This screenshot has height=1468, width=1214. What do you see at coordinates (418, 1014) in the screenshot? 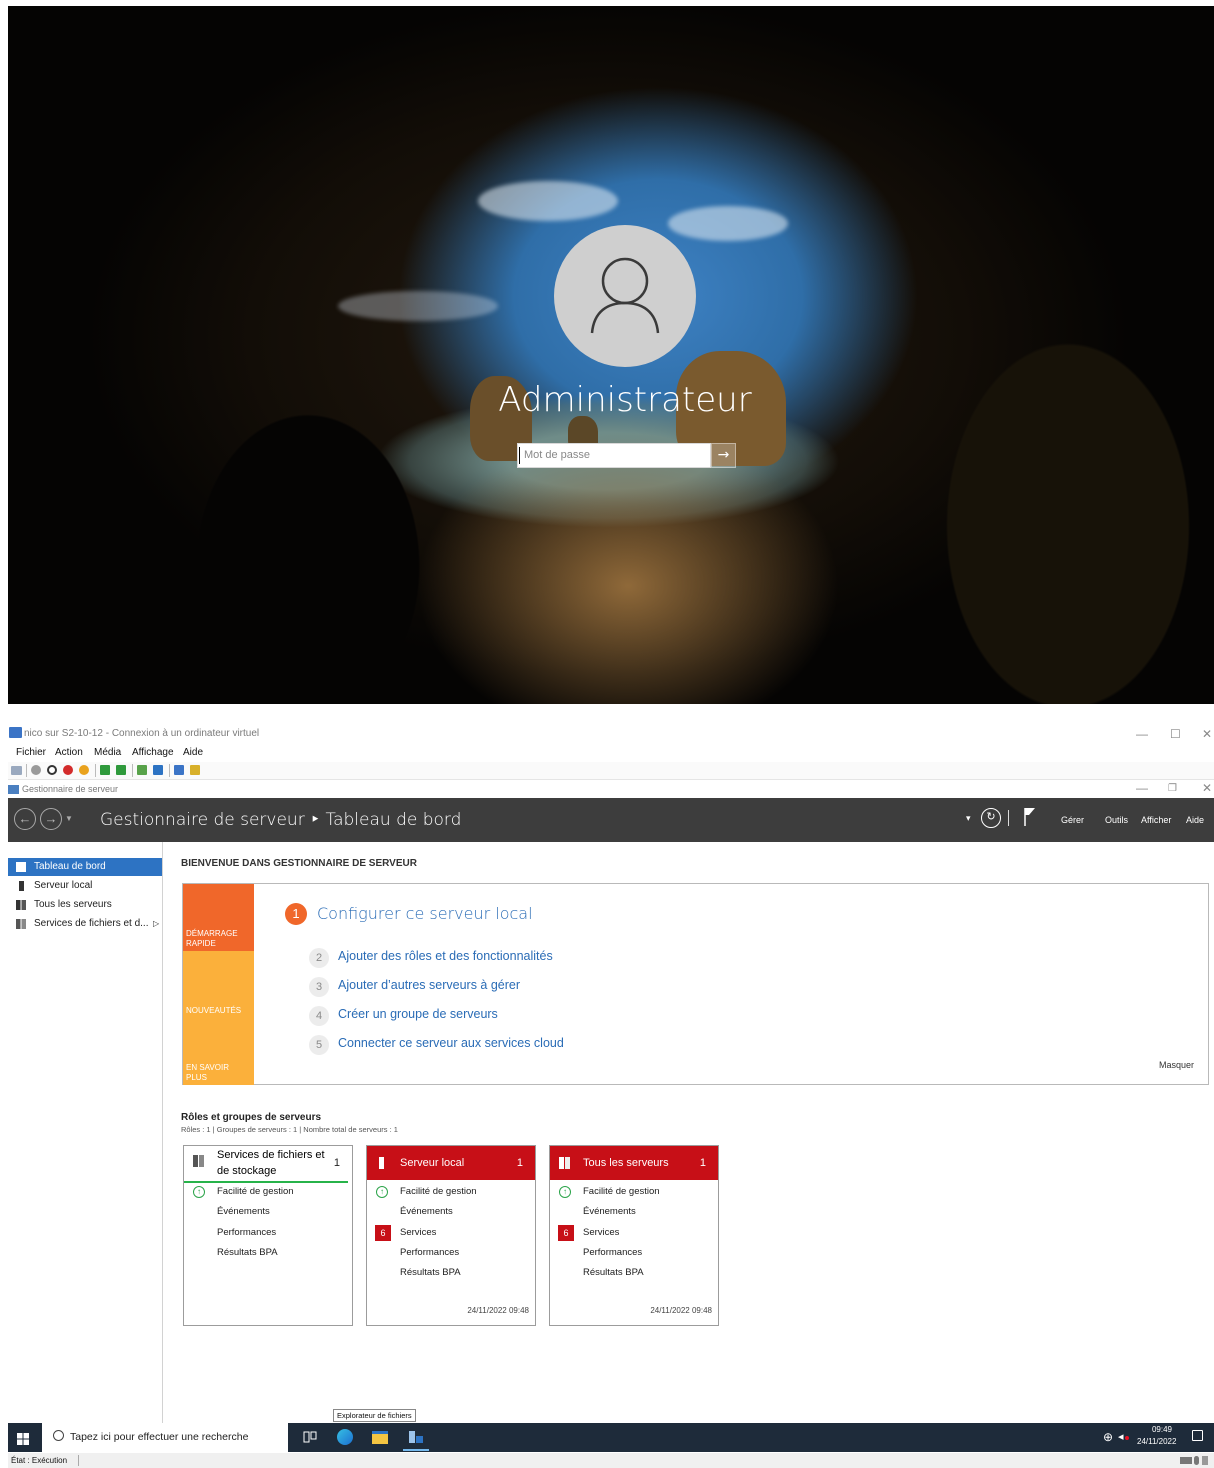
I see `create-server-group-link: Créer un groupe de serveurs` at bounding box center [418, 1014].